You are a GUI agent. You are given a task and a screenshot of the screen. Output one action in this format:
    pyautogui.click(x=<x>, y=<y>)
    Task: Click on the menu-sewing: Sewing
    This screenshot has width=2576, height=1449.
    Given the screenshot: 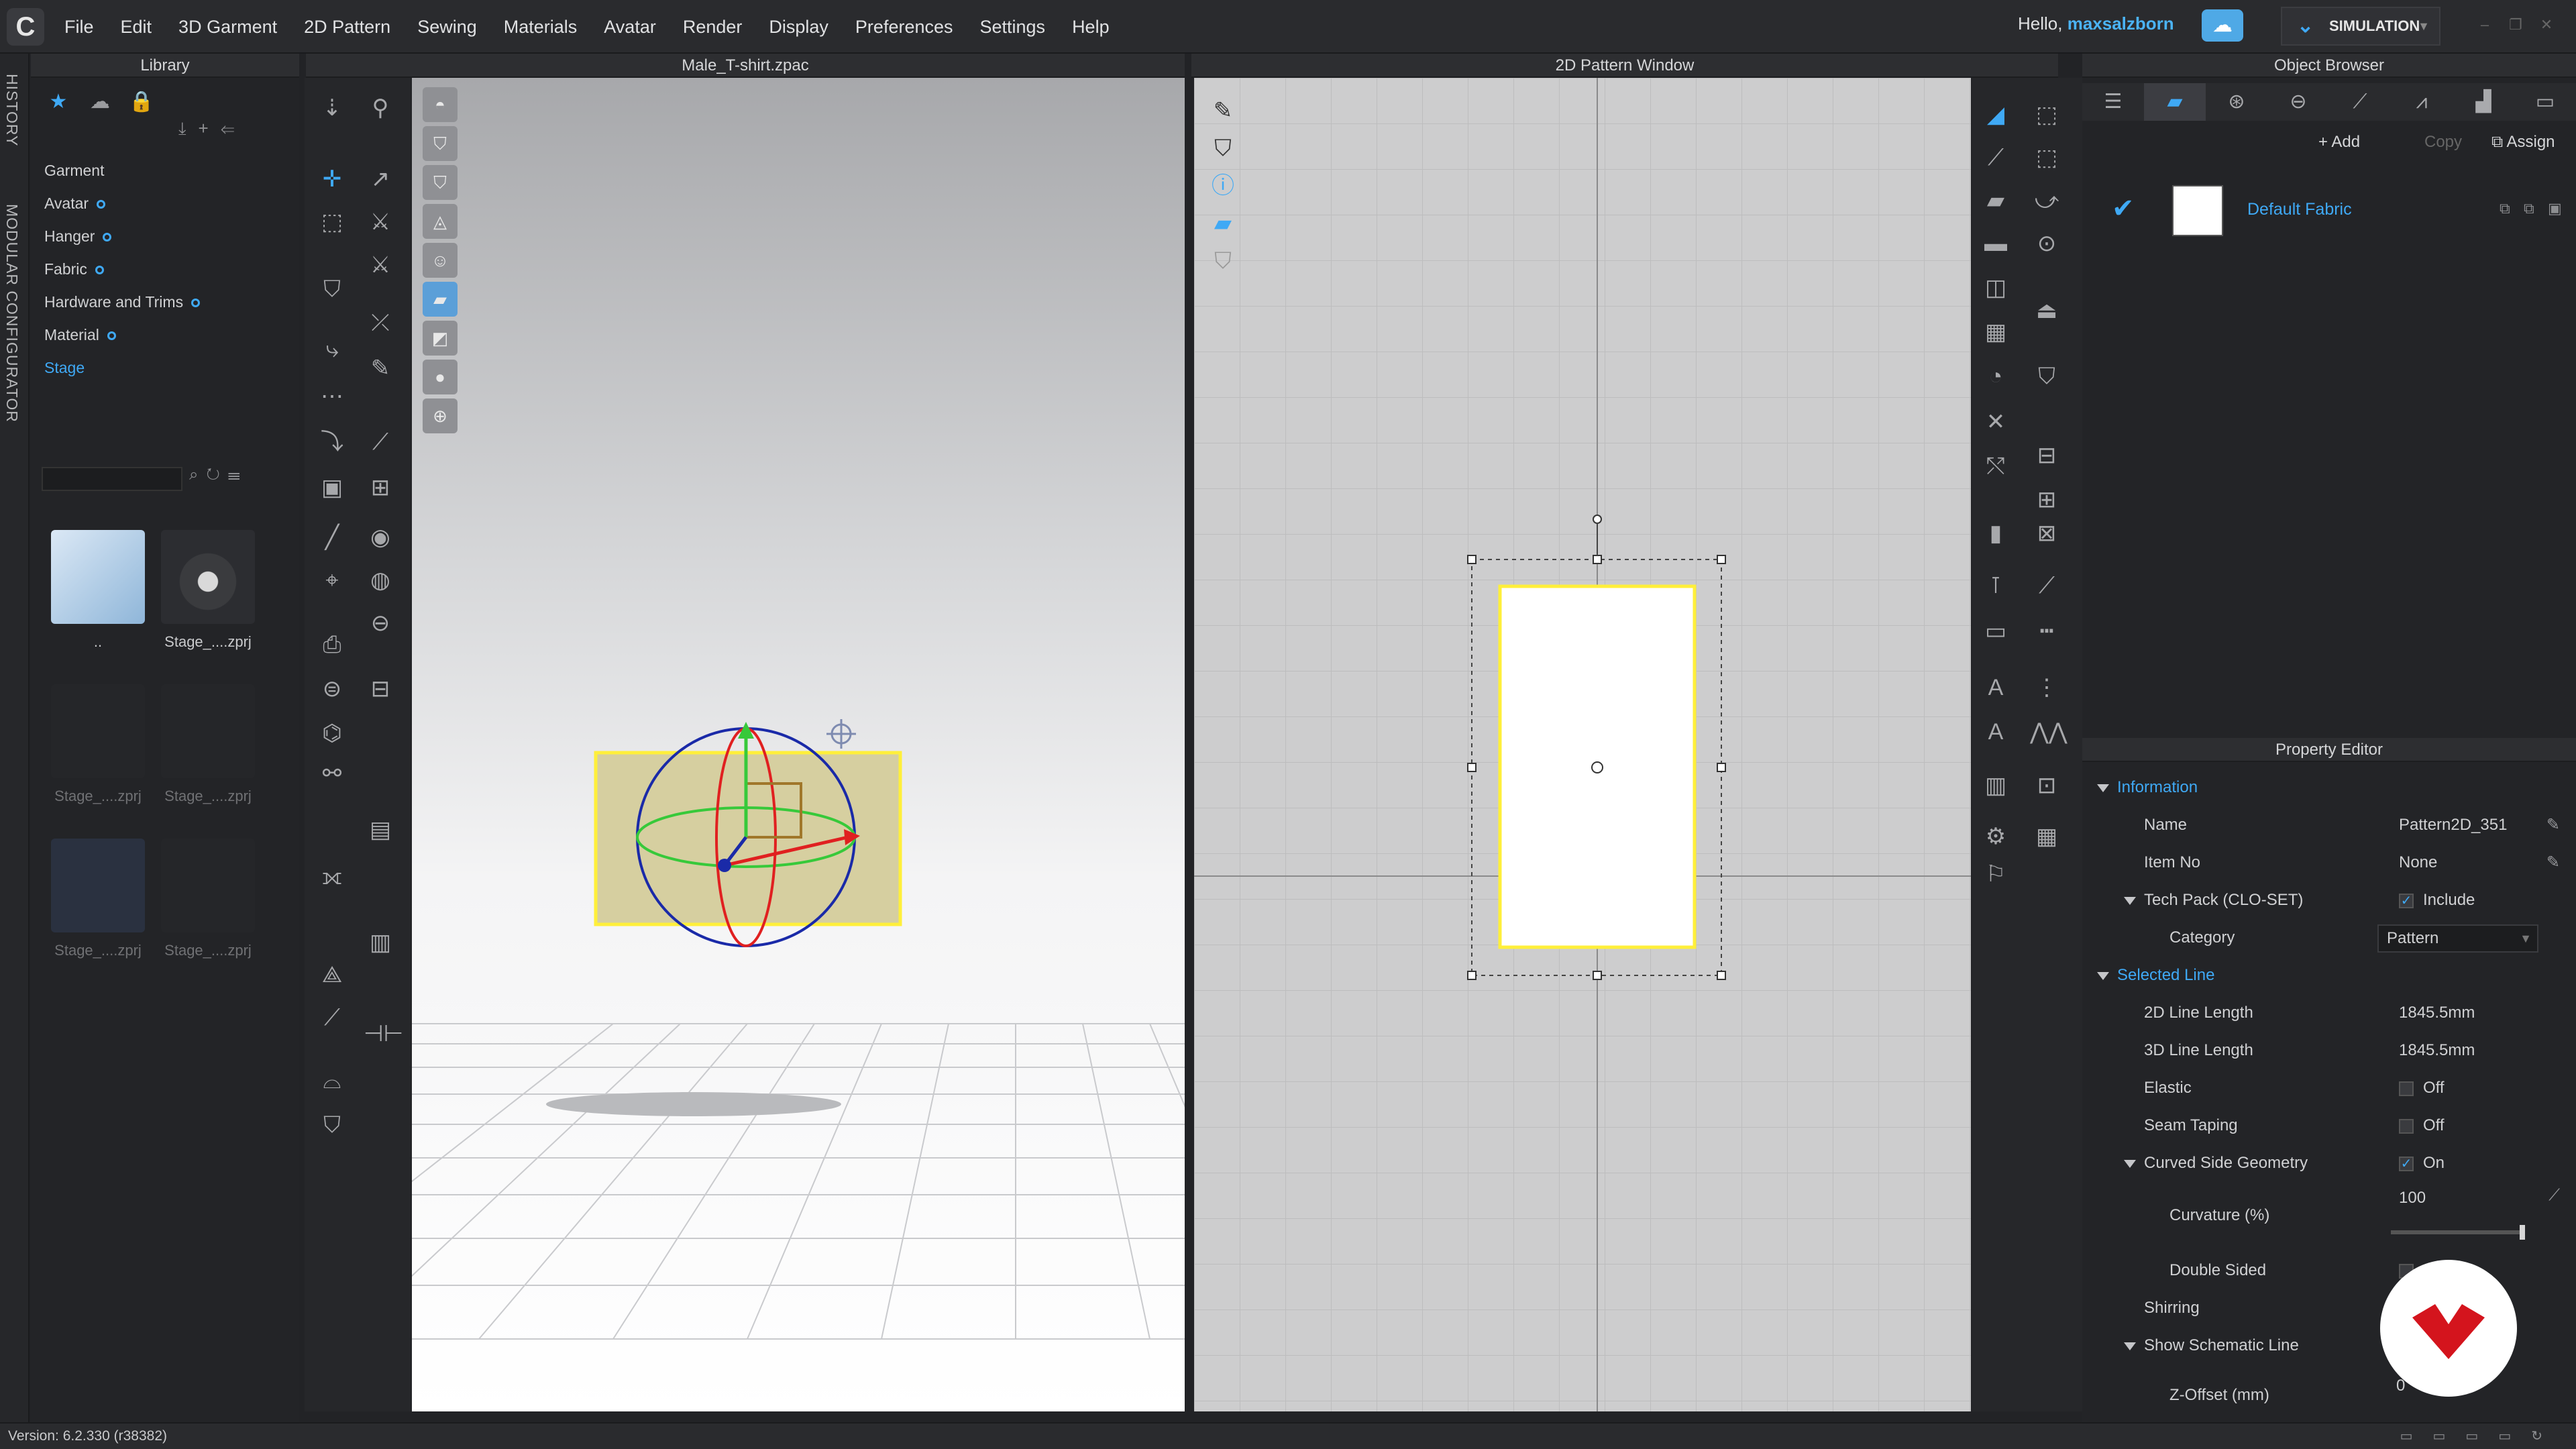 What is the action you would take?
    pyautogui.click(x=447, y=27)
    